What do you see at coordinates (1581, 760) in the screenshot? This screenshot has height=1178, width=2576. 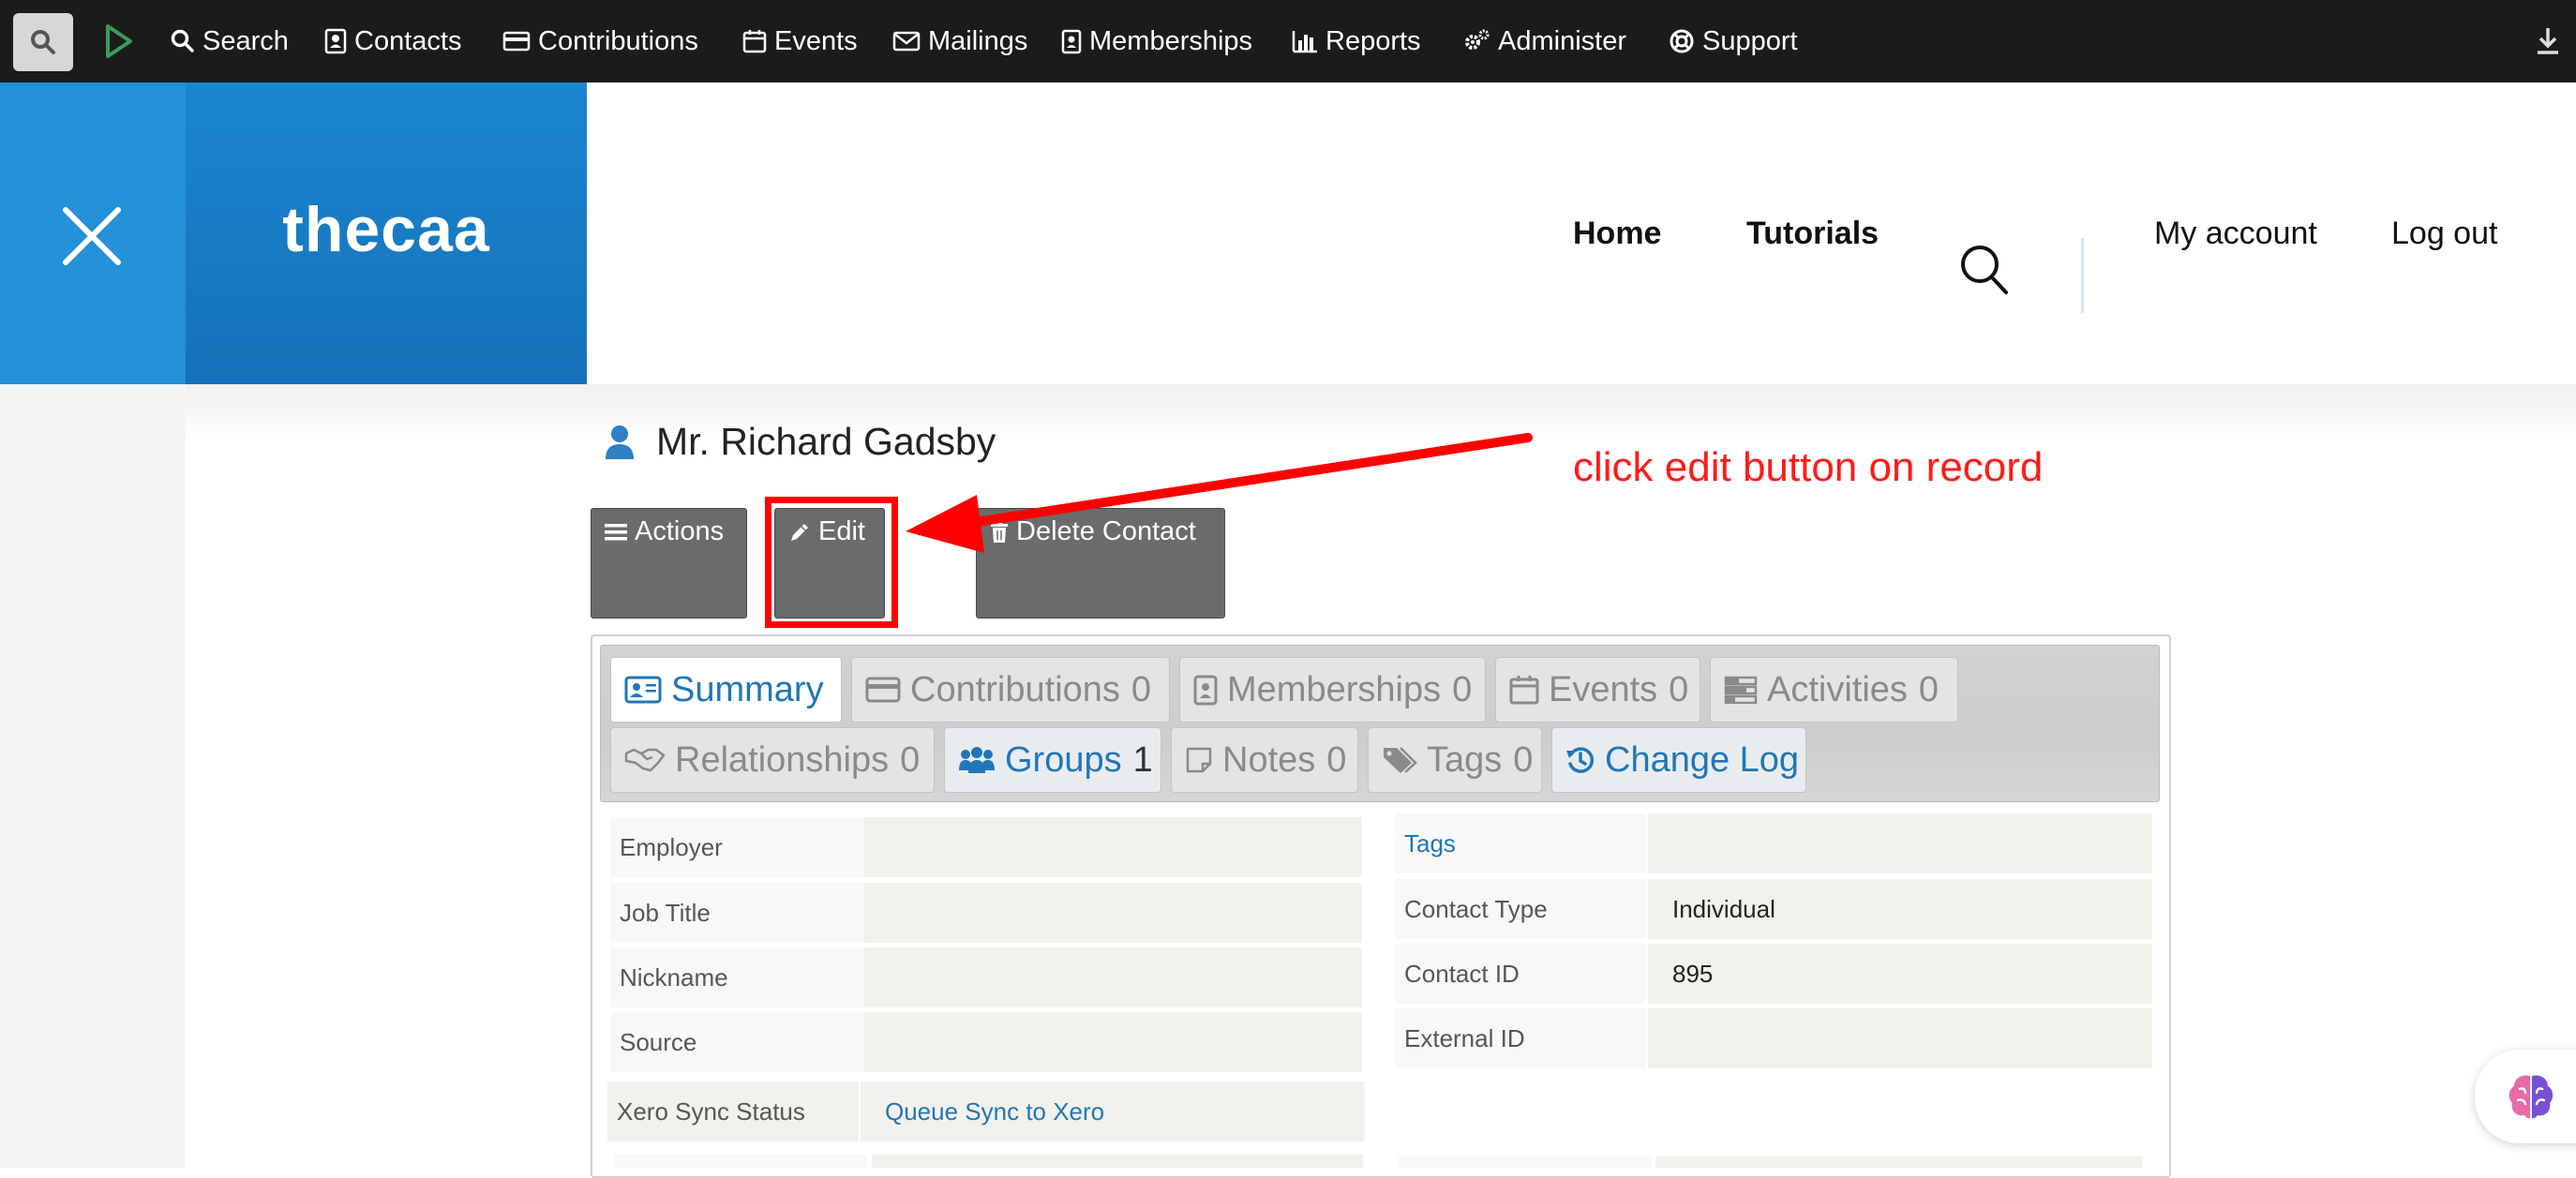 I see `history-icon` at bounding box center [1581, 760].